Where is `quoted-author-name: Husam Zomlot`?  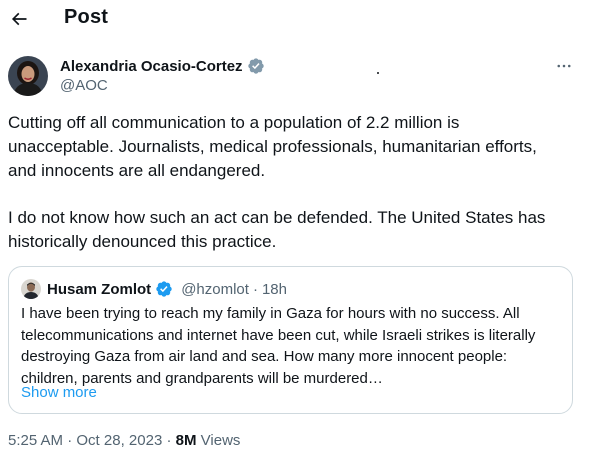
quoted-author-name: Husam Zomlot is located at coordinates (99, 289).